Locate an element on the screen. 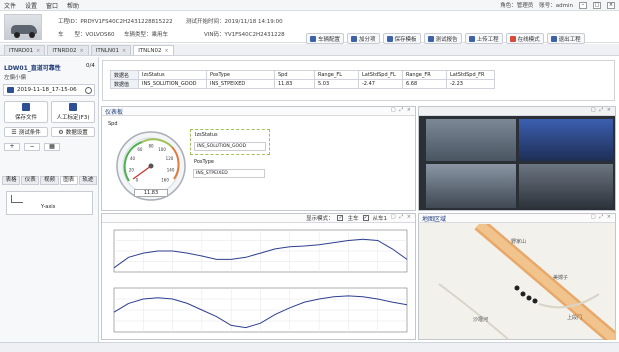 The height and width of the screenshot is (352, 619). tab-itnln02: ITNLN02 × is located at coordinates (153, 50).